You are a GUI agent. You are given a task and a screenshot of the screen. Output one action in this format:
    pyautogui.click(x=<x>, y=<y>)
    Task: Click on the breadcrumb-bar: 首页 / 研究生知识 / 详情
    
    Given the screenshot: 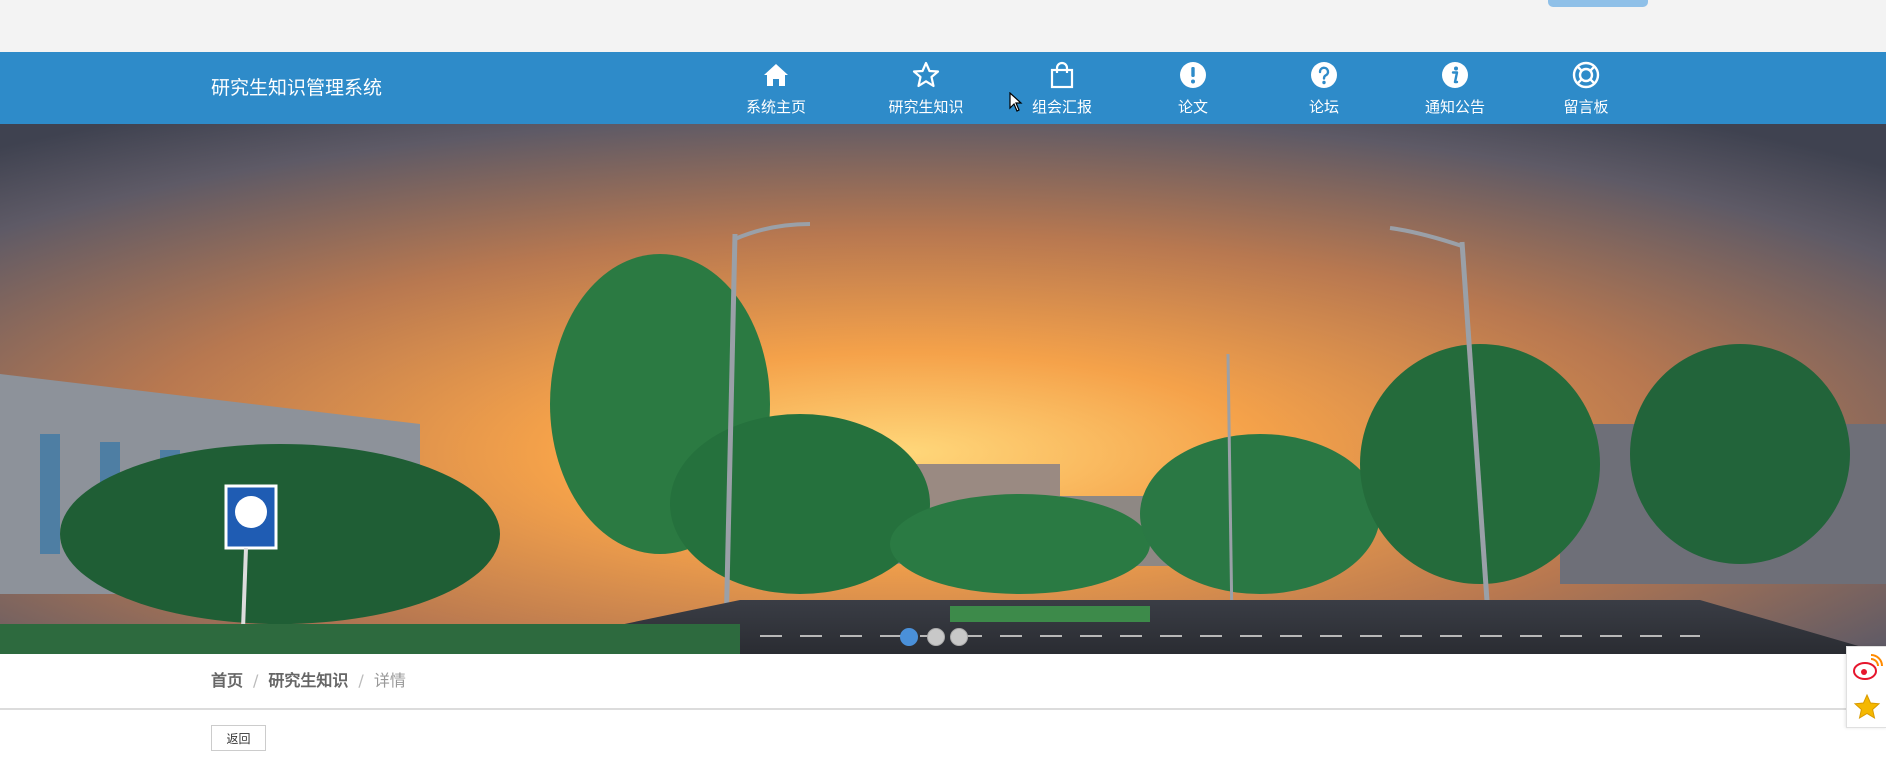 What is the action you would take?
    pyautogui.click(x=943, y=682)
    